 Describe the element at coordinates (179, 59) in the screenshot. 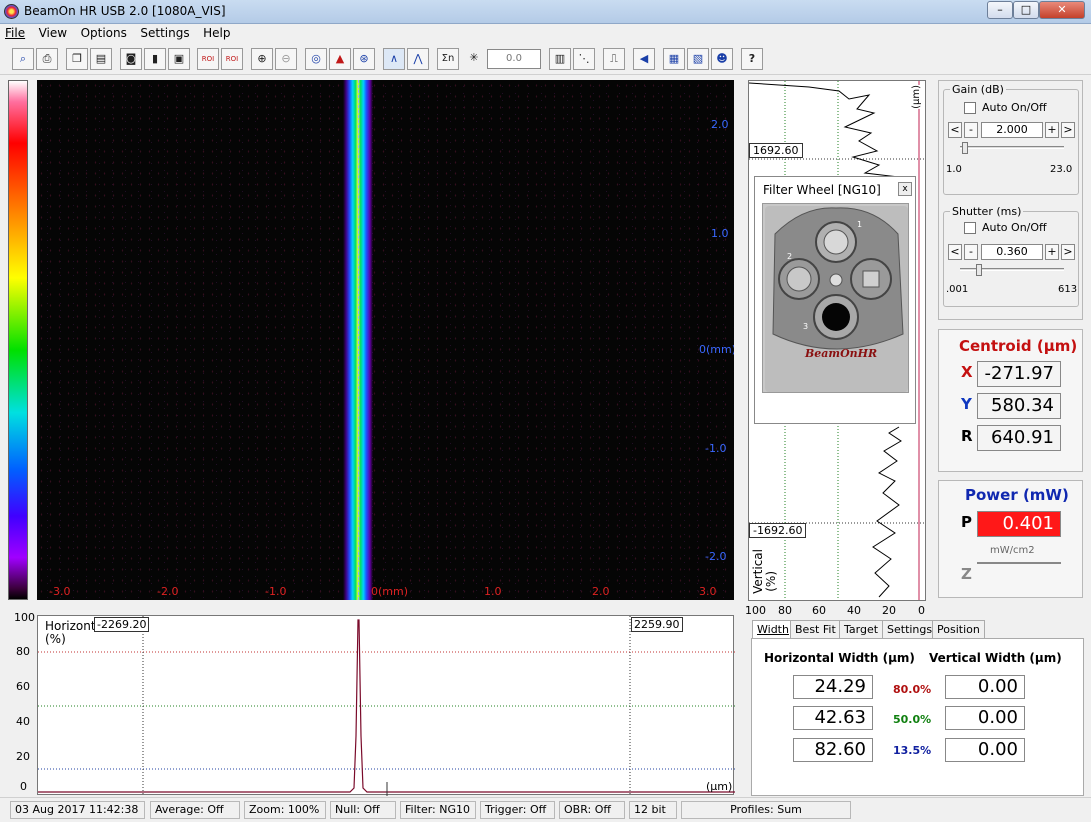

I see `snapshot-icon: ▣` at that location.